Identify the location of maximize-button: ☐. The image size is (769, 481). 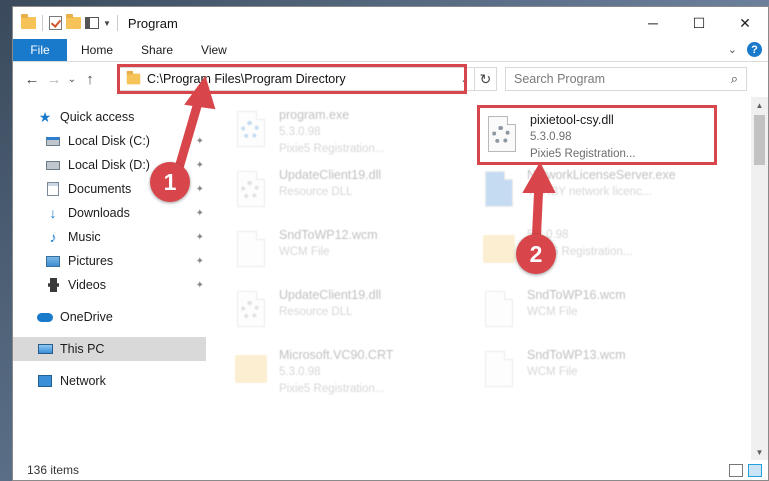
(699, 23).